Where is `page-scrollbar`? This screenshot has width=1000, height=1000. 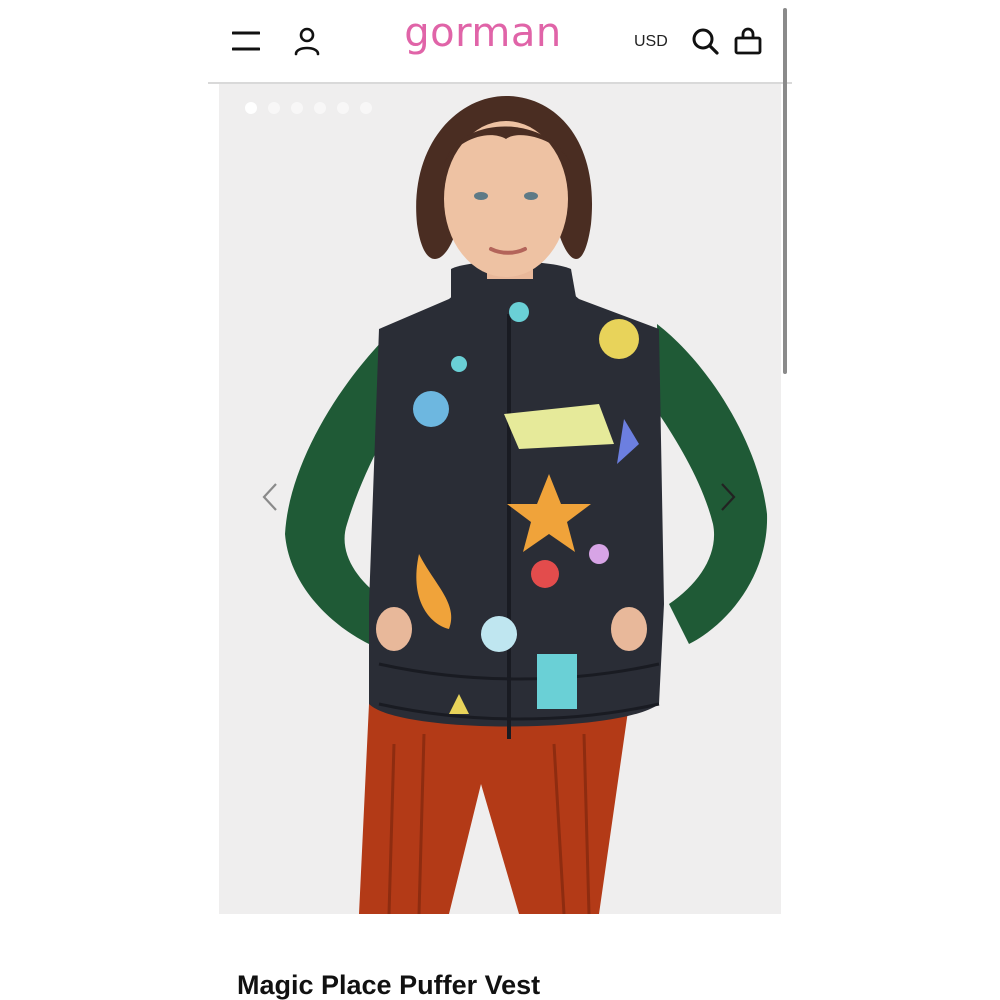
page-scrollbar is located at coordinates (785, 191).